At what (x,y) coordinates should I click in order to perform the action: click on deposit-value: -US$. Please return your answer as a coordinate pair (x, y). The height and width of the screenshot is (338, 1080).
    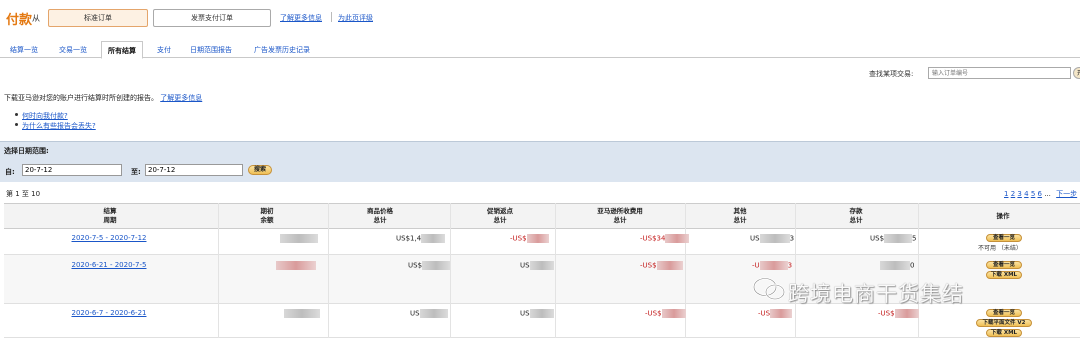
    Looking at the image, I should click on (898, 313).